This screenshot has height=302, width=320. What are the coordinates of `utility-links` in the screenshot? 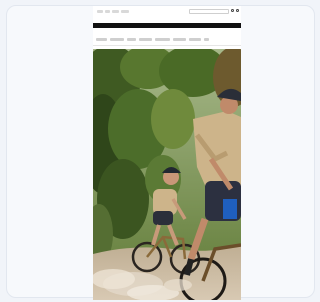 It's located at (113, 11).